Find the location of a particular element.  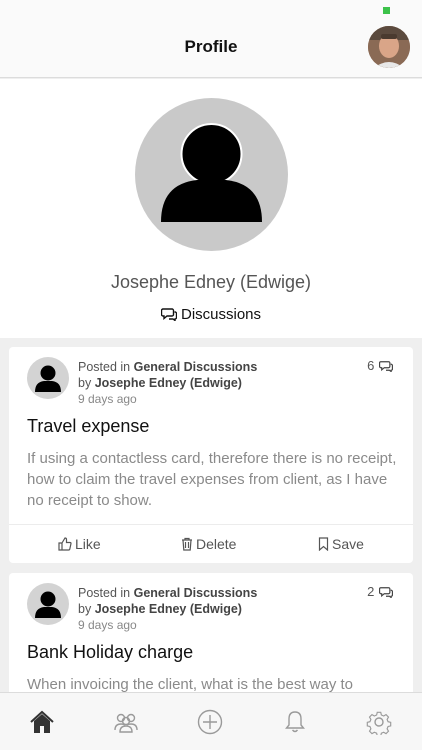

header: Profile is located at coordinates (211, 39).